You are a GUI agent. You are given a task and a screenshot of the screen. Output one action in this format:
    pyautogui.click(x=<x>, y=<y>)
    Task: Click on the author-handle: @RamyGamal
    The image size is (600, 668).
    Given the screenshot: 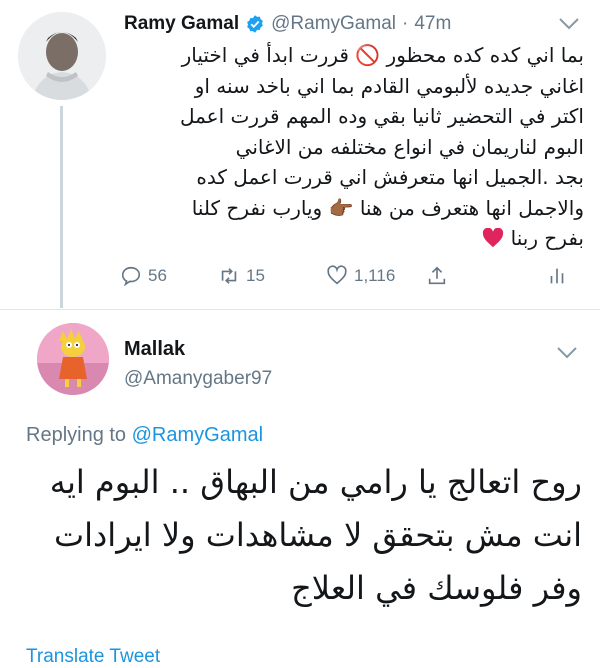 What is the action you would take?
    pyautogui.click(x=333, y=24)
    